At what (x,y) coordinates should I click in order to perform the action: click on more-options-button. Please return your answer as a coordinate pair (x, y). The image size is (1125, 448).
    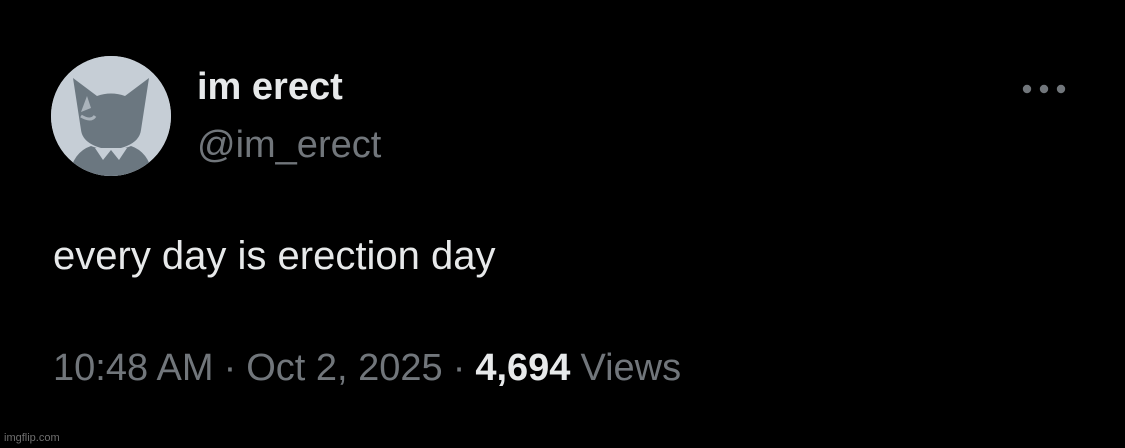
    Looking at the image, I should click on (1044, 89).